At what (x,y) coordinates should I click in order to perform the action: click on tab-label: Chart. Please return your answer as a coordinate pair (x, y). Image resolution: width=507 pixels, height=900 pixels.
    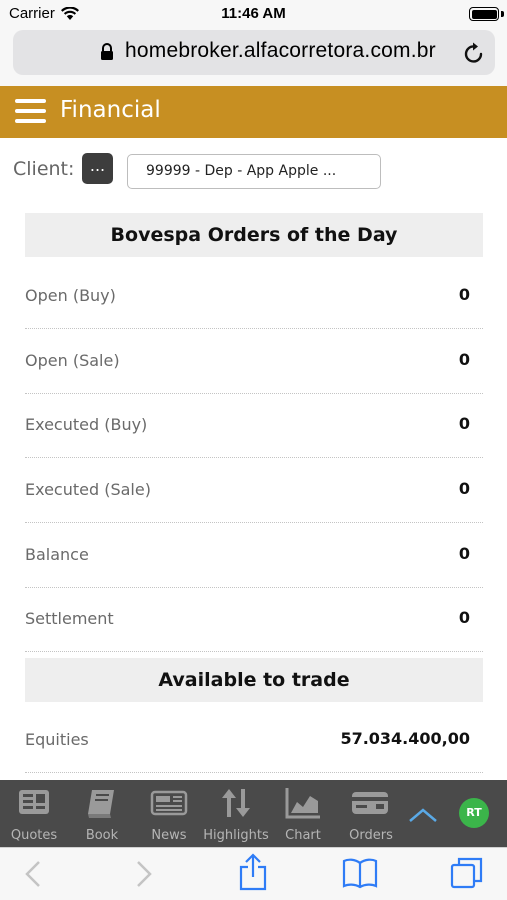
    Looking at the image, I should click on (303, 835).